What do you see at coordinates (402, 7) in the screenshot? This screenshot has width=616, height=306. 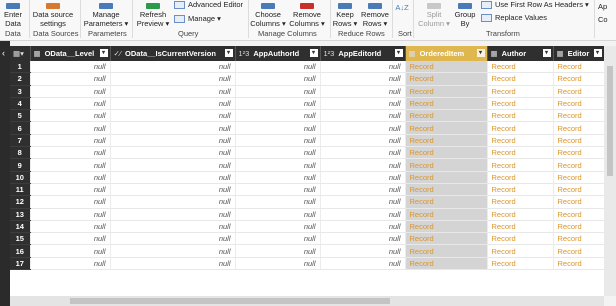 I see `sort-button: A↓Z` at bounding box center [402, 7].